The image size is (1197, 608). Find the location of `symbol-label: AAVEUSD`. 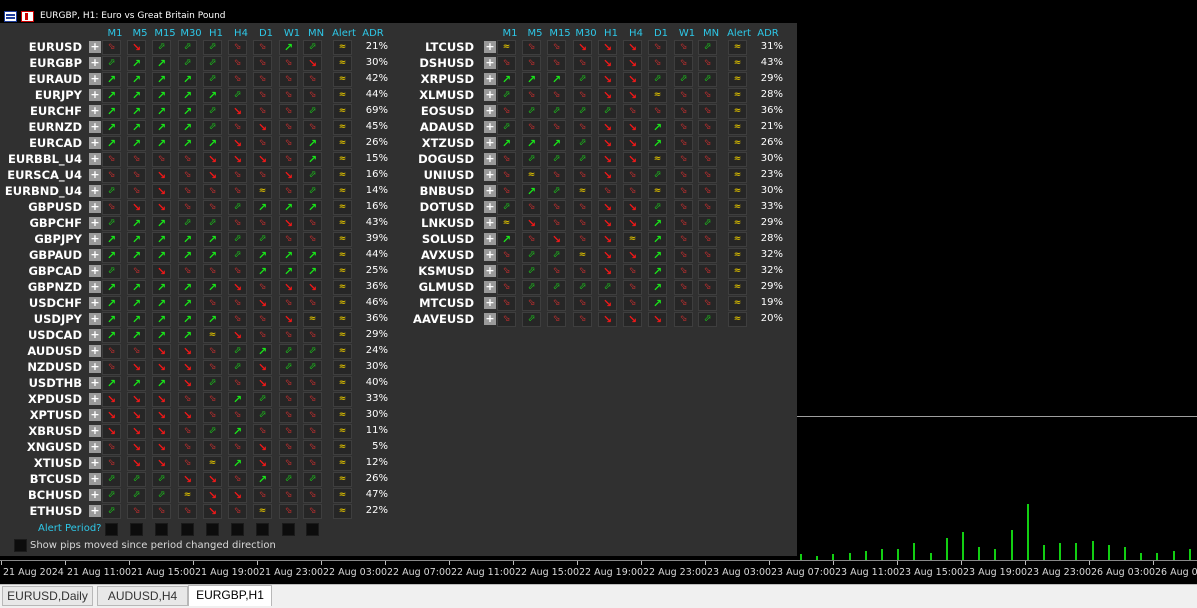

symbol-label: AAVEUSD is located at coordinates (434, 319).